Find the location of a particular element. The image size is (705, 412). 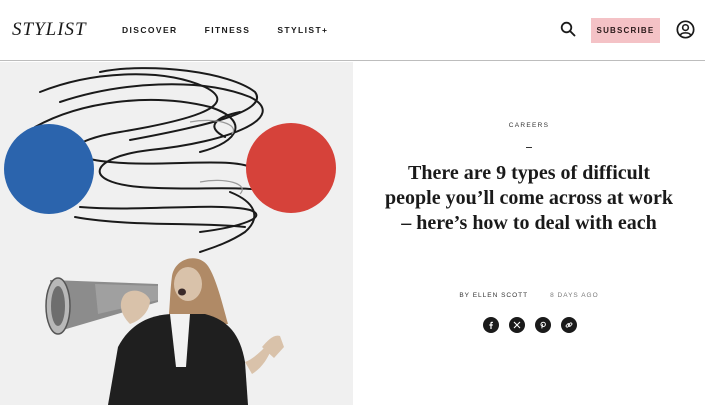

search-icon is located at coordinates (568, 29).